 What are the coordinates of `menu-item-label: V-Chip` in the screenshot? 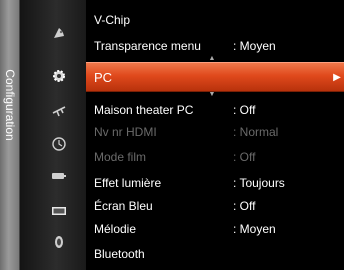 It's located at (112, 20).